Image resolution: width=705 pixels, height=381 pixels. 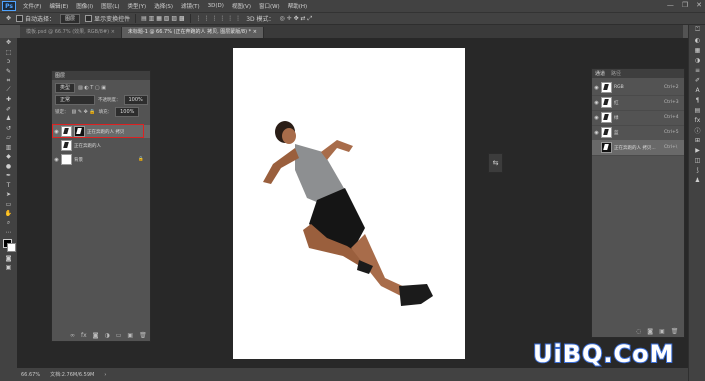 I want to click on auto-select-dropdown: 图层, so click(x=70, y=18).